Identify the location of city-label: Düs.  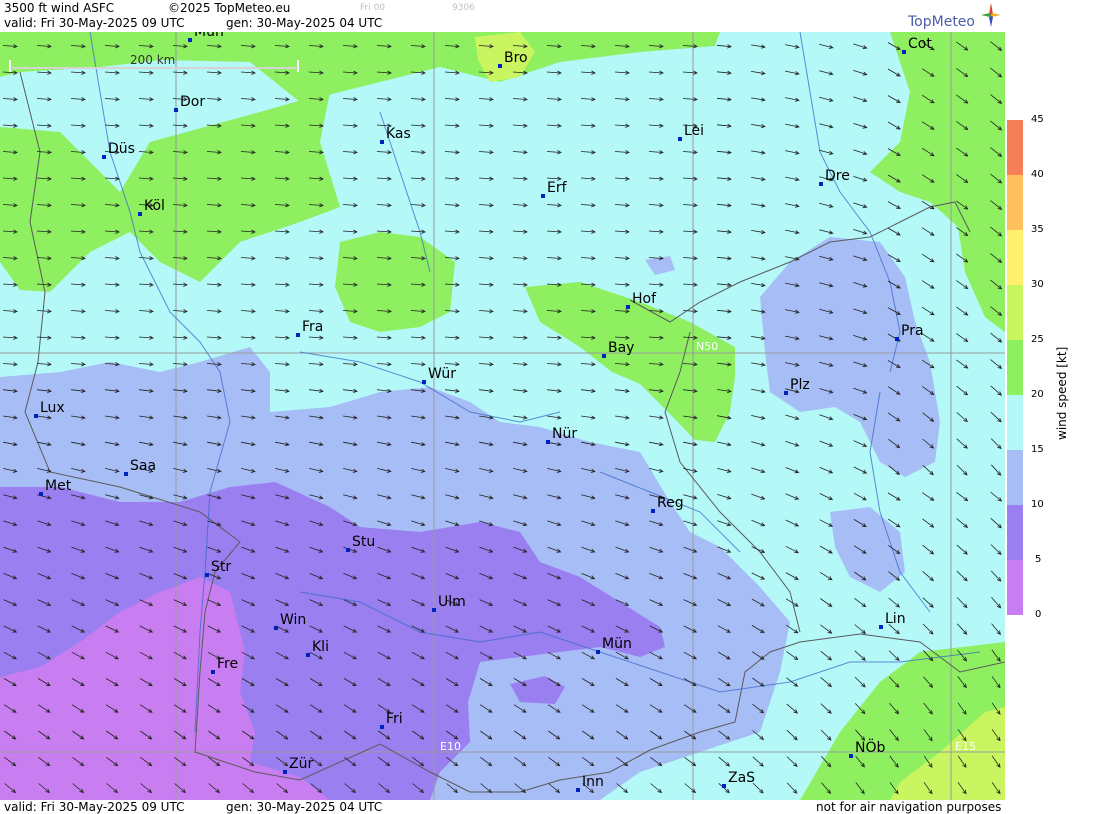
(121, 149).